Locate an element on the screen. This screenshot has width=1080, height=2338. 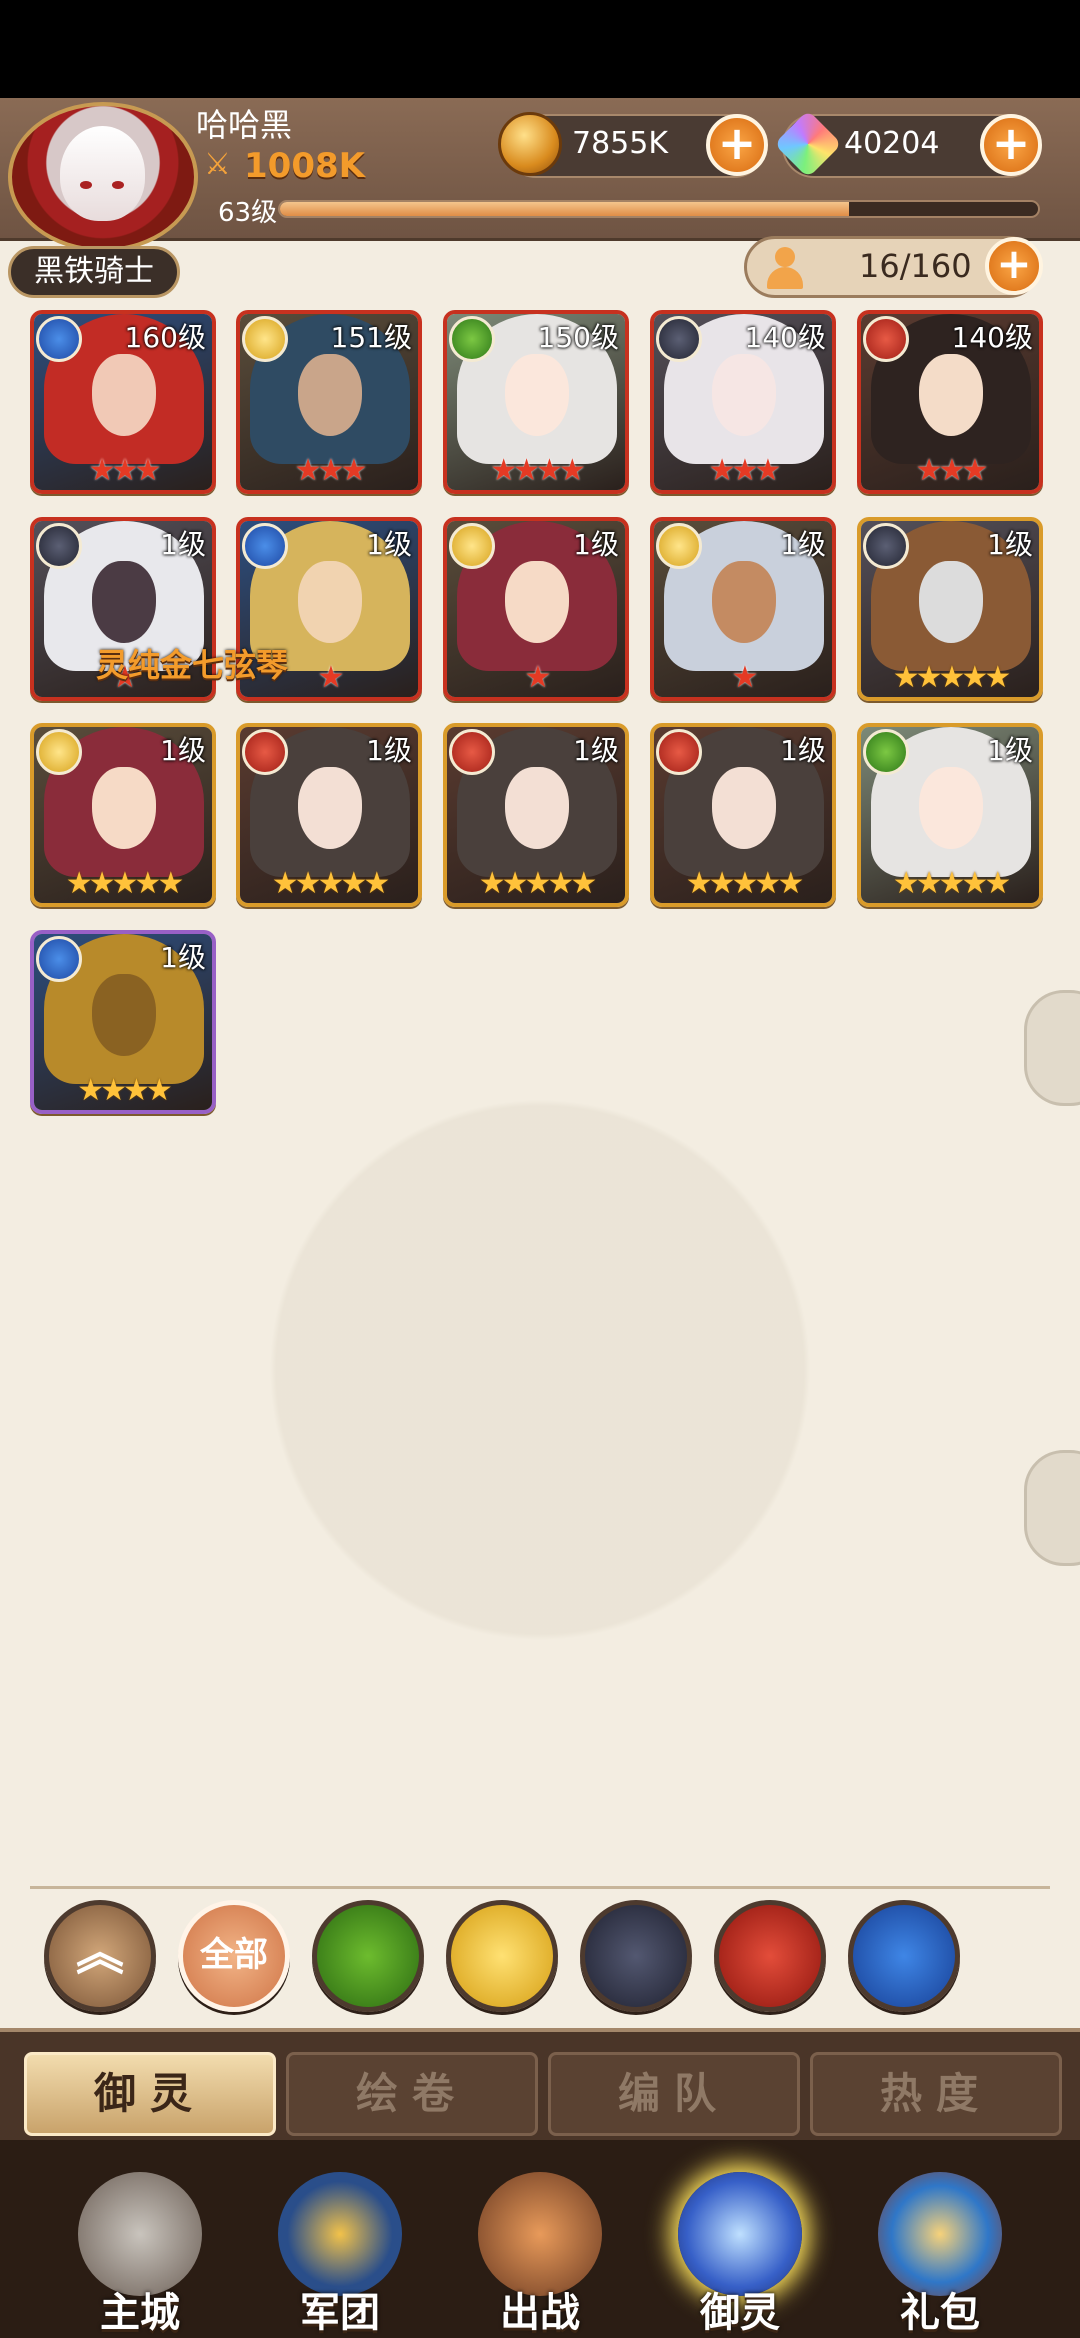
nav-label: 军团 is located at coordinates (340, 2313).